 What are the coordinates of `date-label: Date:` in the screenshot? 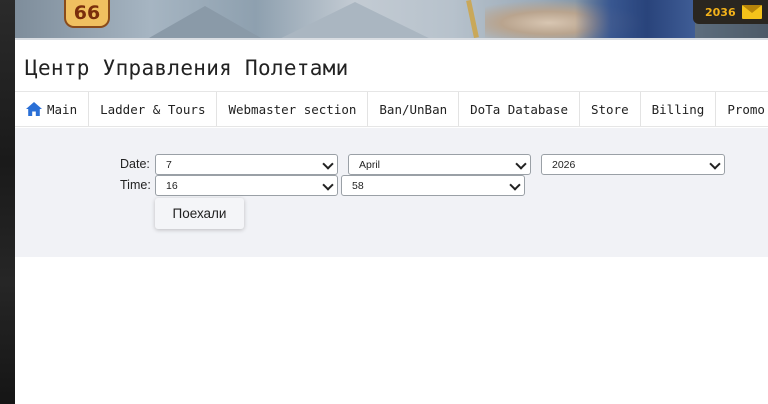 It's located at (135, 164).